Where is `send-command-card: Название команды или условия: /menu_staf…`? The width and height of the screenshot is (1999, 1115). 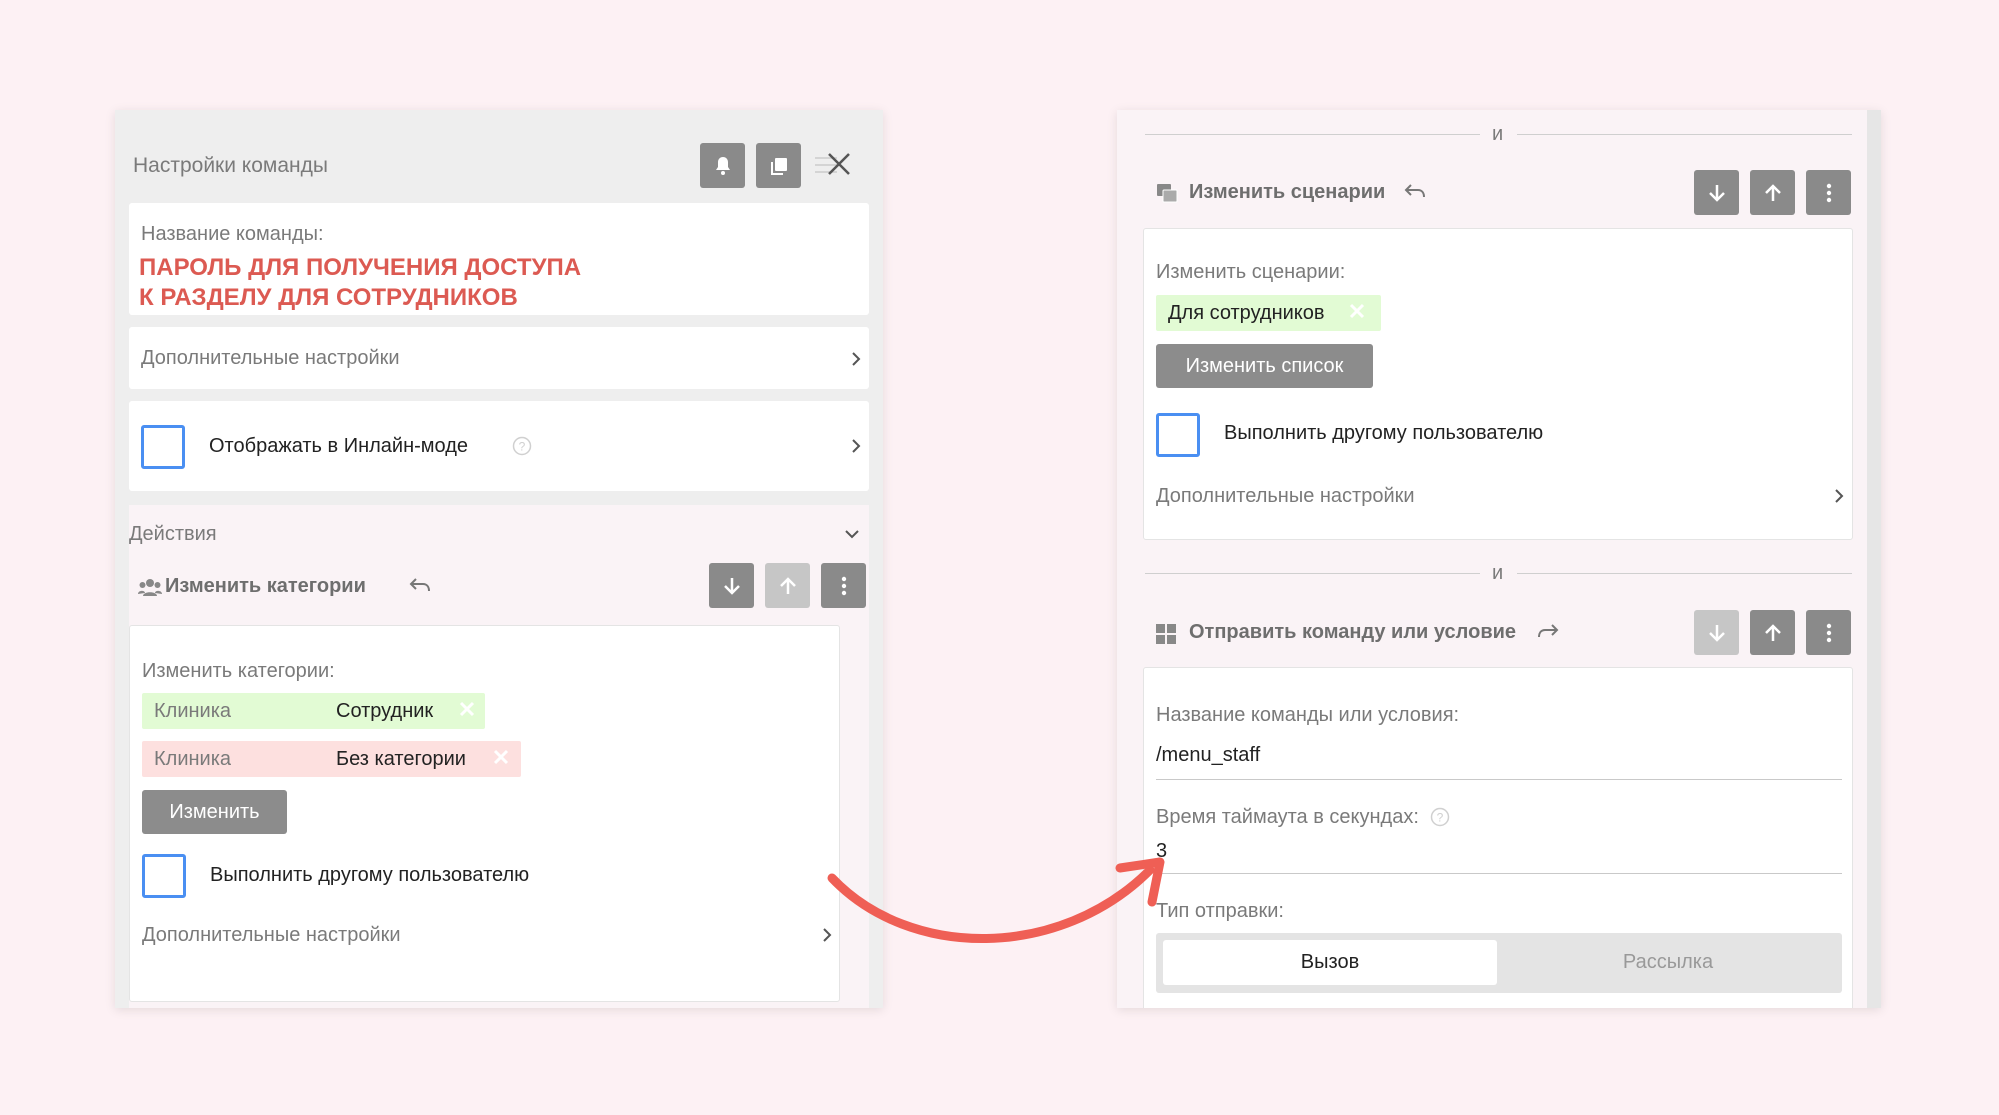
send-command-card: Название команды или условия: /menu_staf… is located at coordinates (1498, 837).